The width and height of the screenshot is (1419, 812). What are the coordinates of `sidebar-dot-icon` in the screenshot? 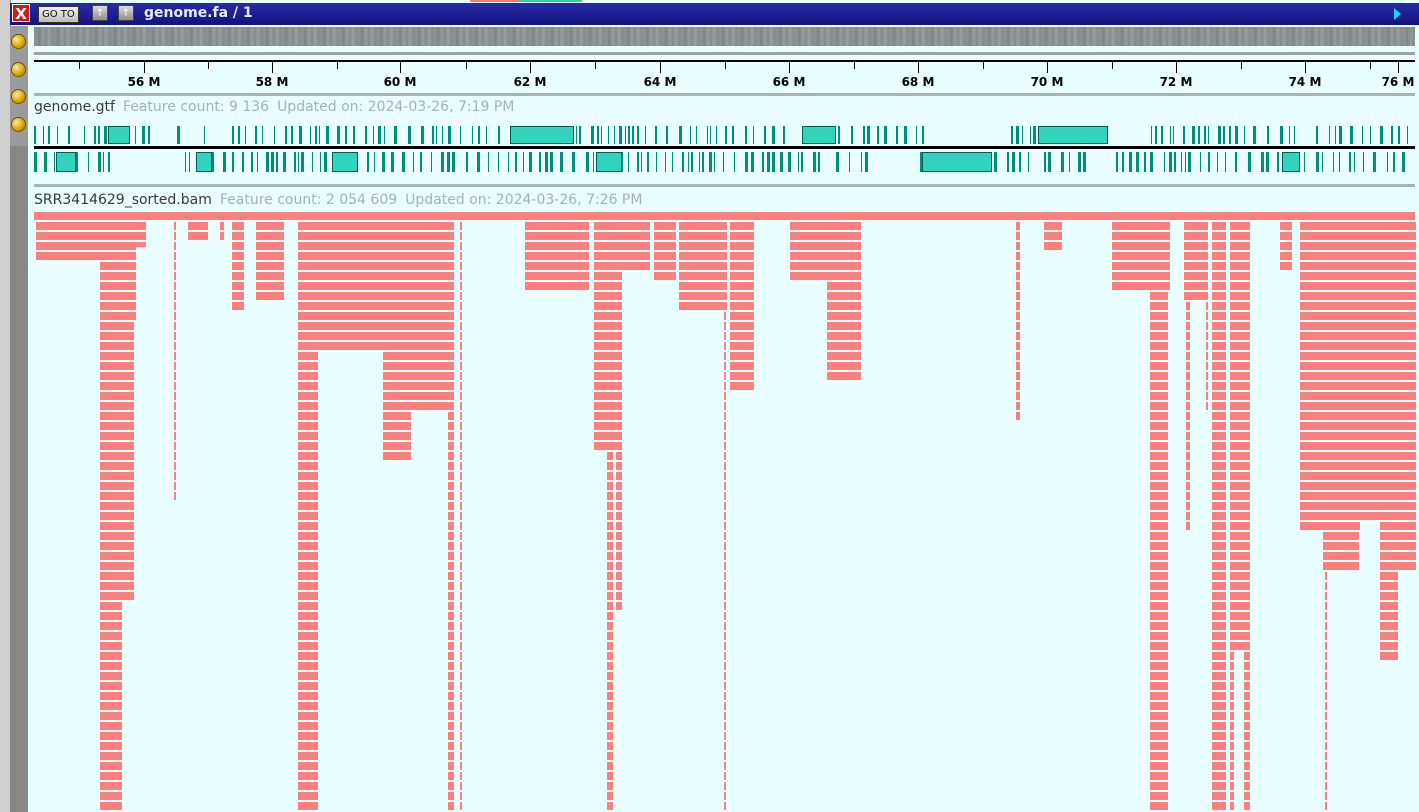 It's located at (18, 69).